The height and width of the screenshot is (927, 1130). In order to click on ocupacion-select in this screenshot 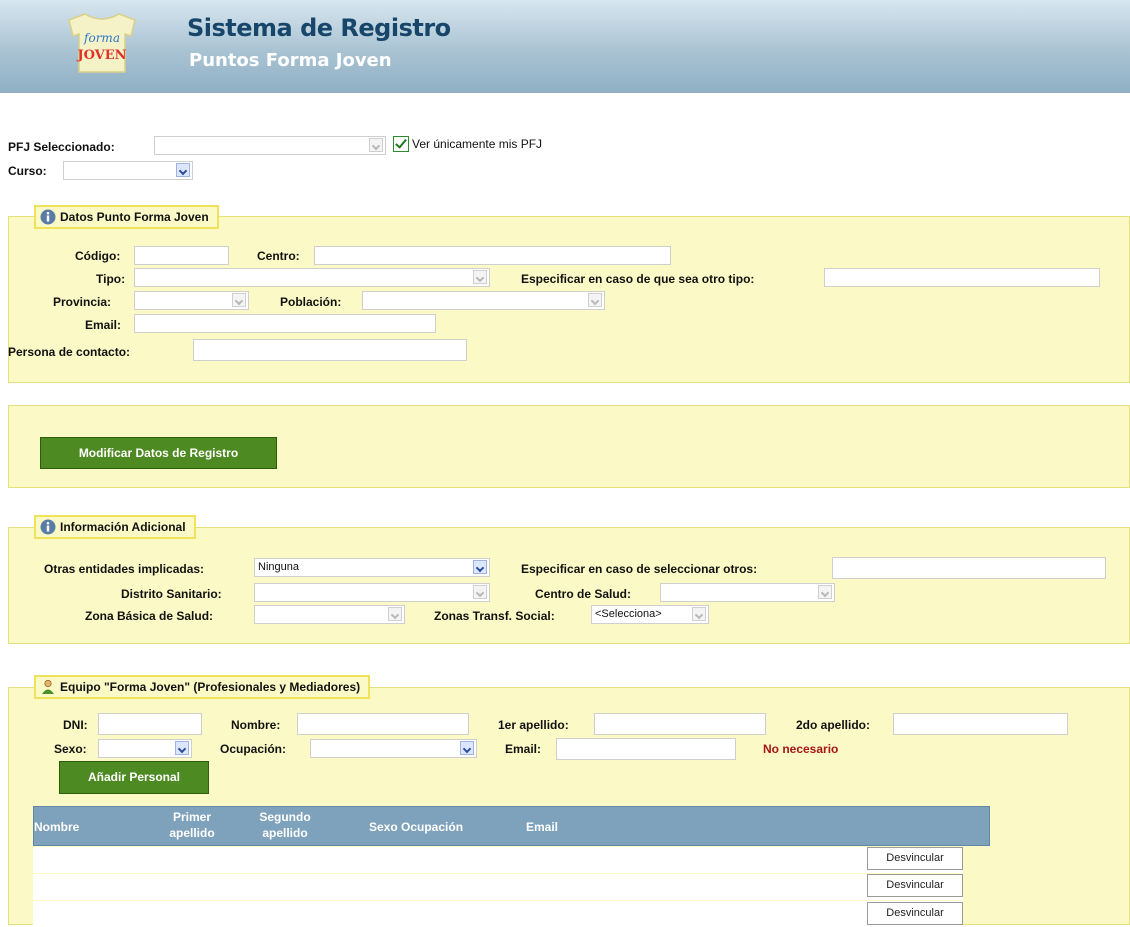, I will do `click(393, 748)`.